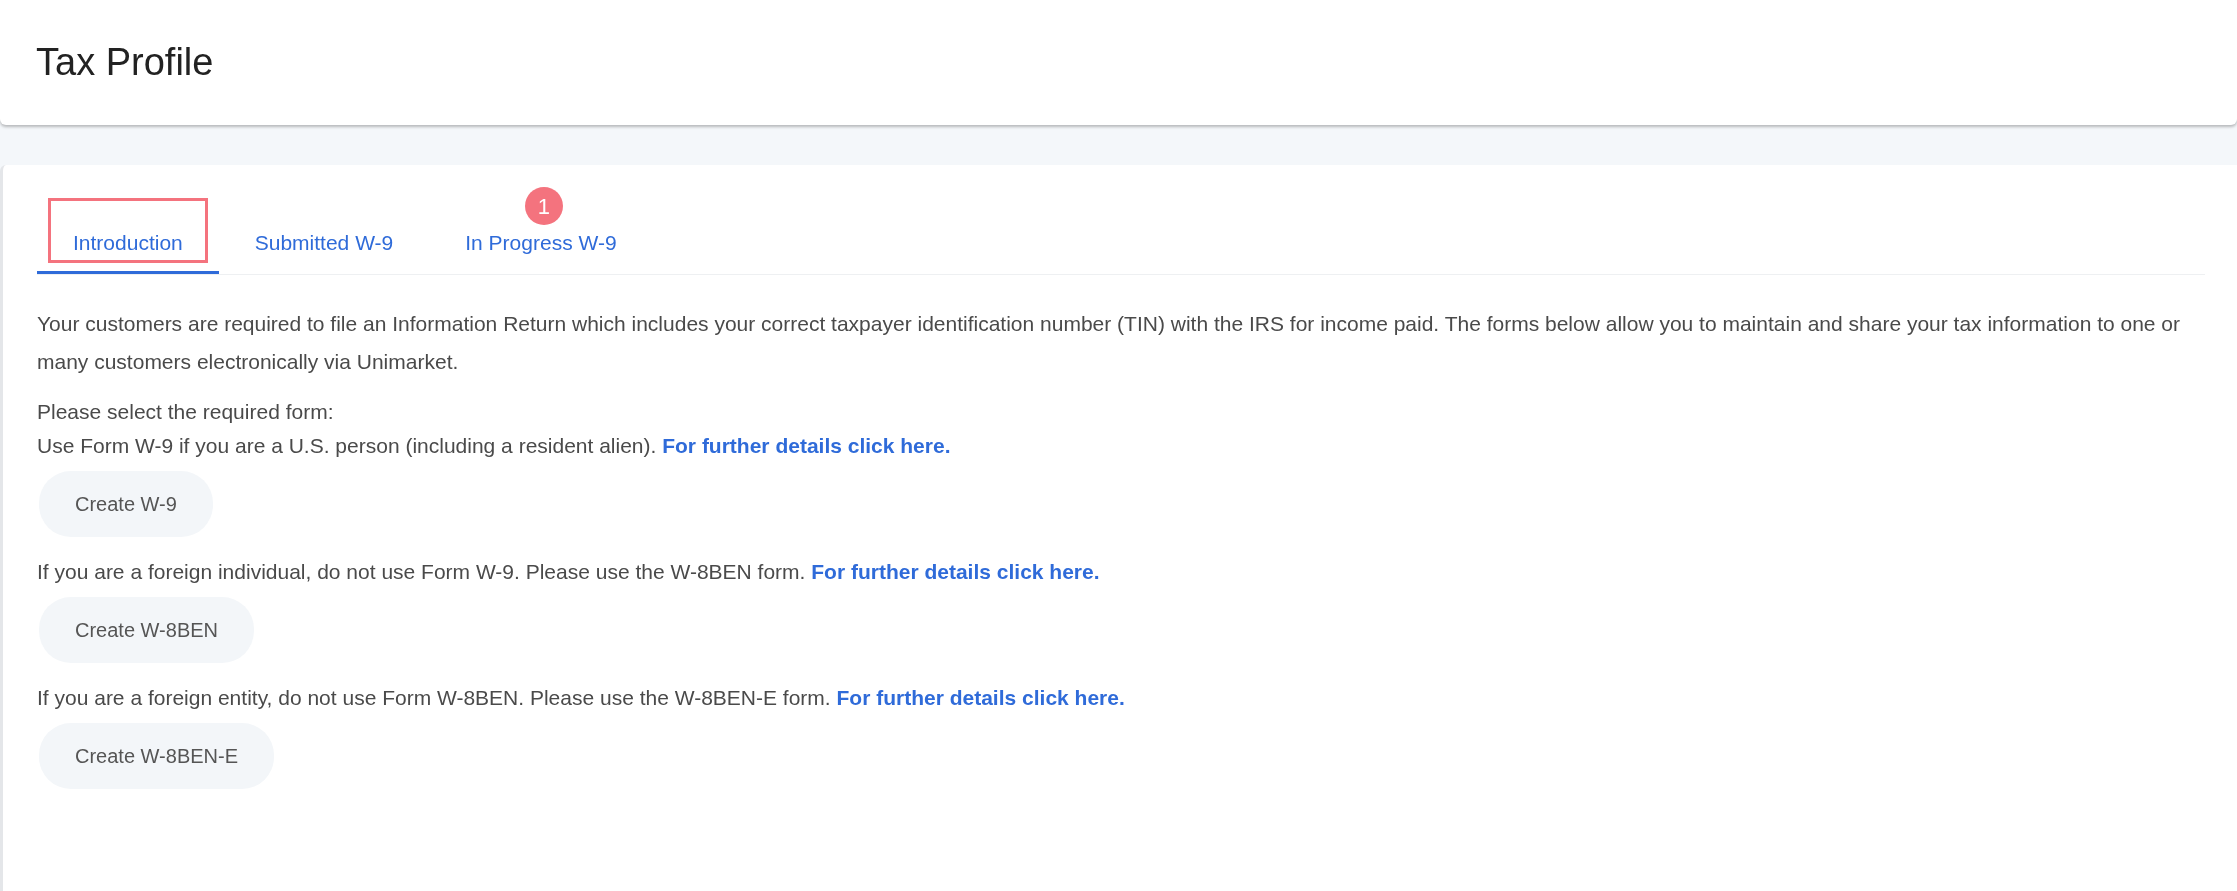  I want to click on intro-paragraph: Your customers are required to file an Information Return which includes your correct taxpayer identification number (TIN) with the IRS for income paid. The forms below allow you to maintain and share your tax information to one or many customers electronically via Unimarket., so click(1109, 342).